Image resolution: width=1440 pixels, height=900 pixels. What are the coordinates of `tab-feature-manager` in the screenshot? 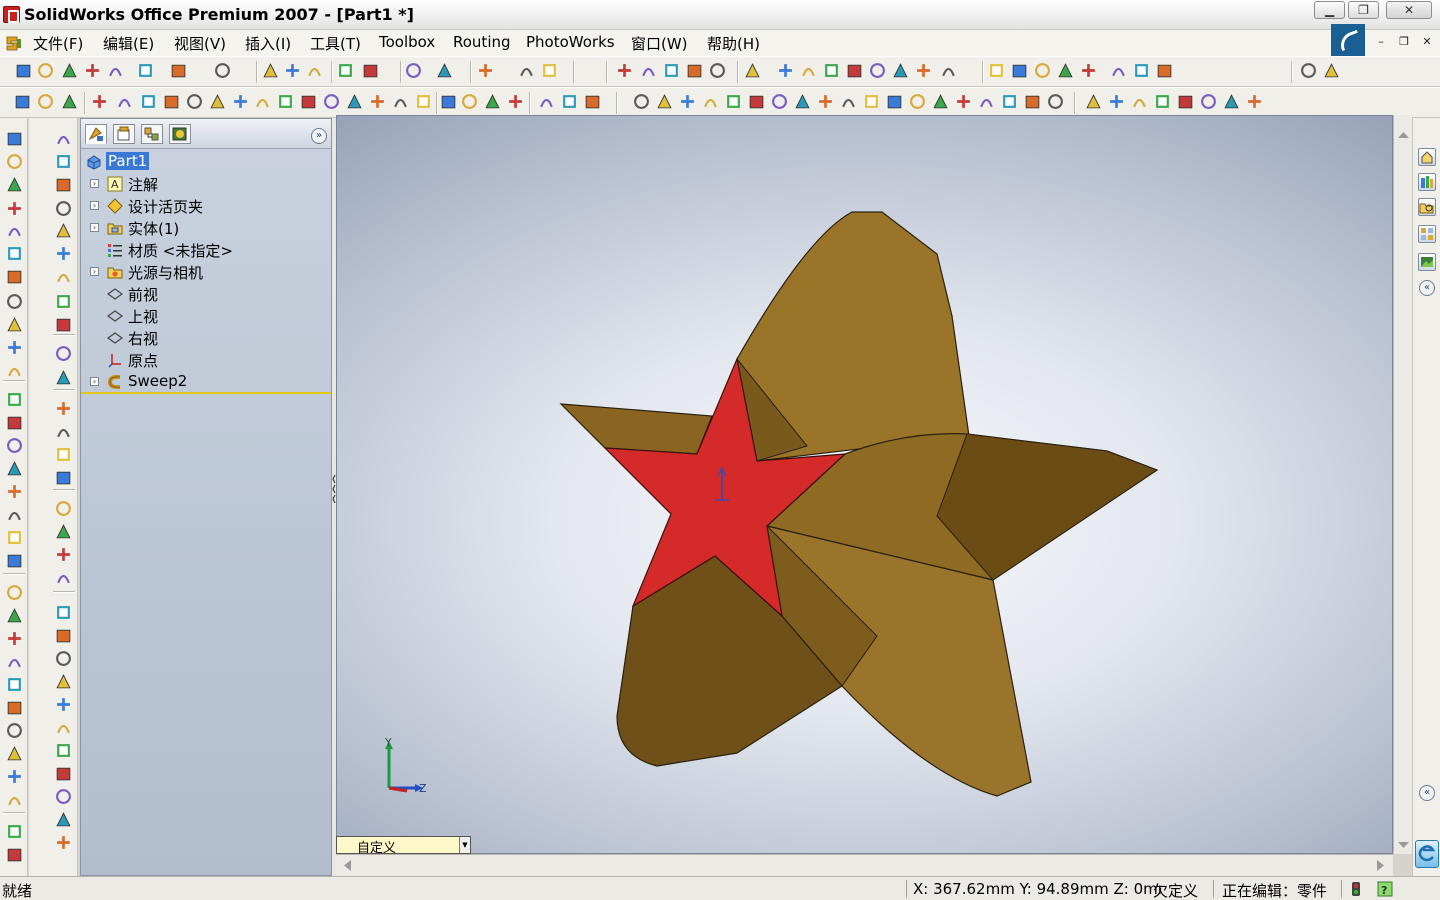 It's located at (96, 134).